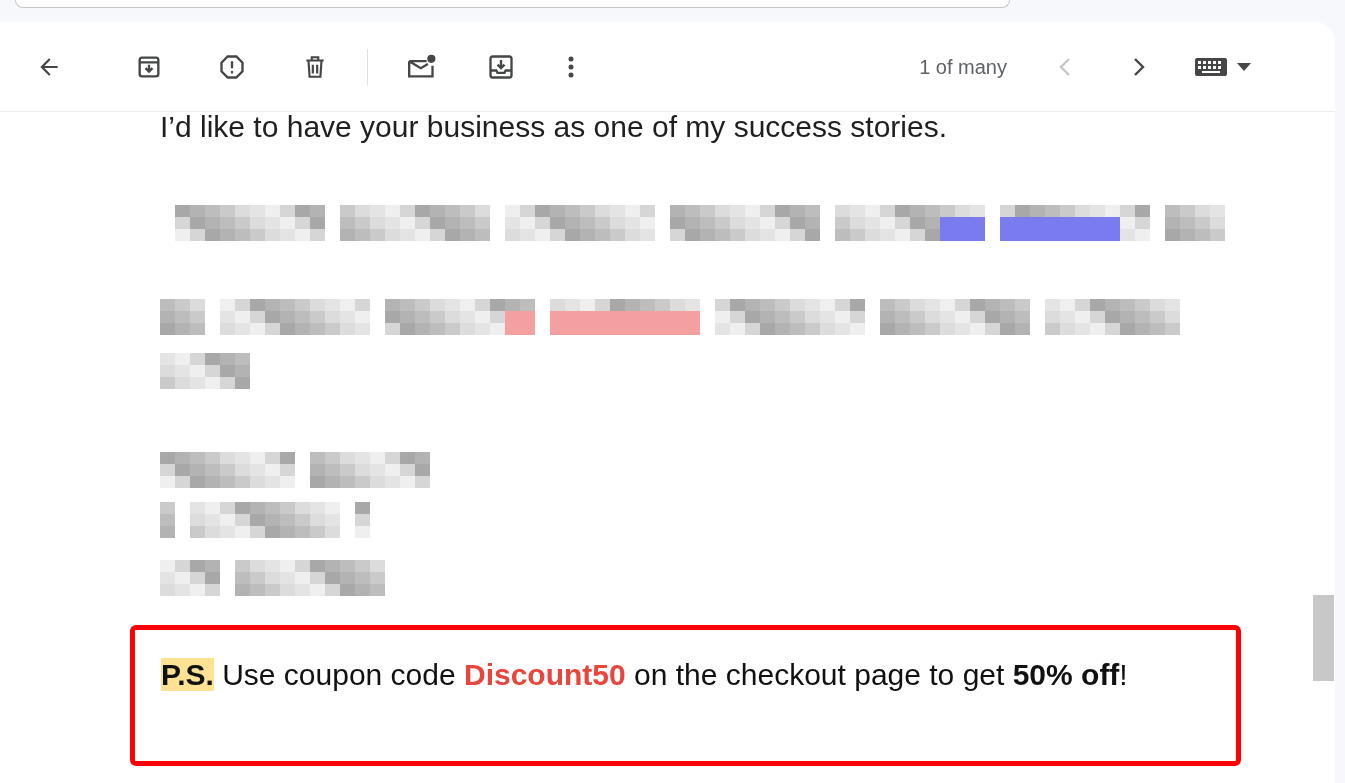 This screenshot has width=1345, height=783. I want to click on keyboard-icon, so click(1211, 66).